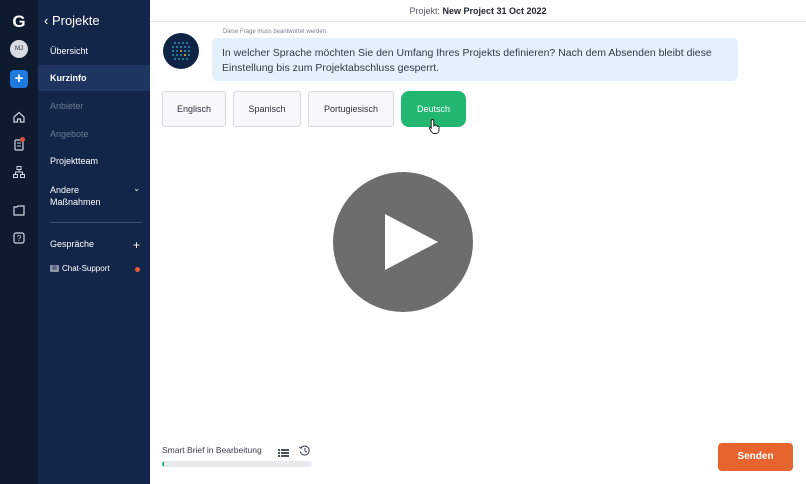  I want to click on sidebar-divider, so click(96, 222).